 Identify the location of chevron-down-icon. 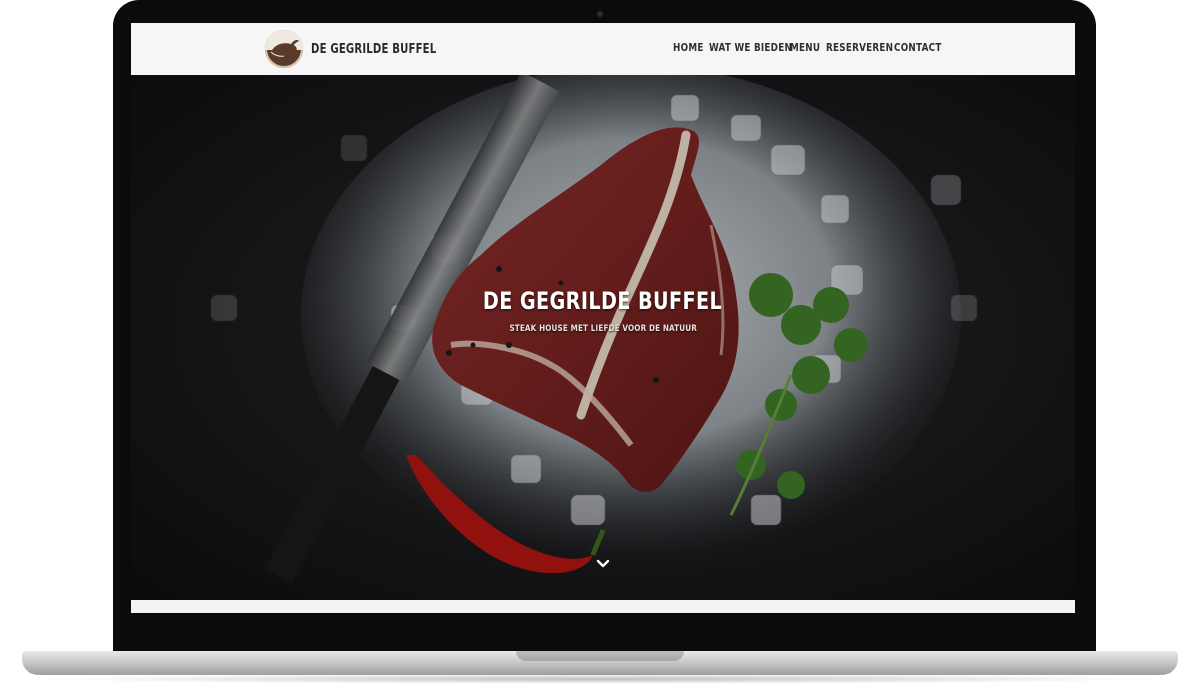
(603, 564).